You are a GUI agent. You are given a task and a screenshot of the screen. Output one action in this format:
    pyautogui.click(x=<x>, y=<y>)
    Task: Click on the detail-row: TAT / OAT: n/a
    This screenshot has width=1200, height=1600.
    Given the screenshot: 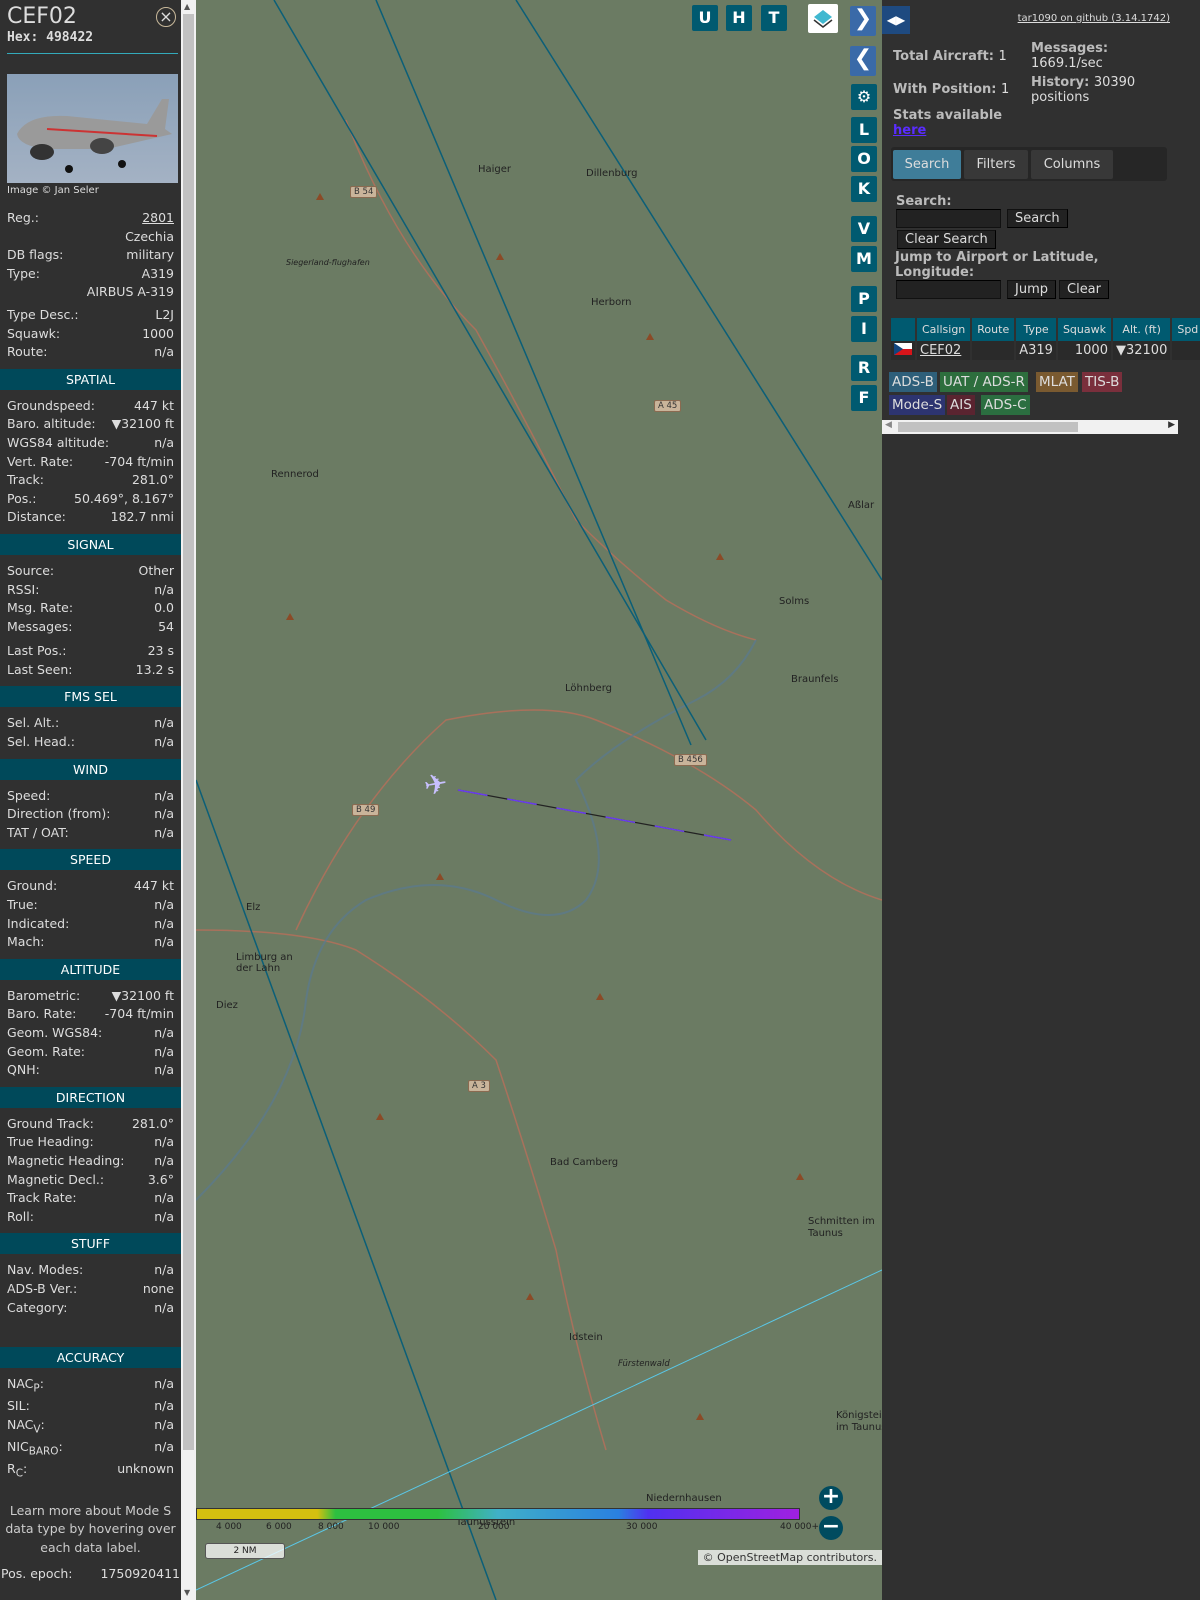 What is the action you would take?
    pyautogui.click(x=90, y=833)
    